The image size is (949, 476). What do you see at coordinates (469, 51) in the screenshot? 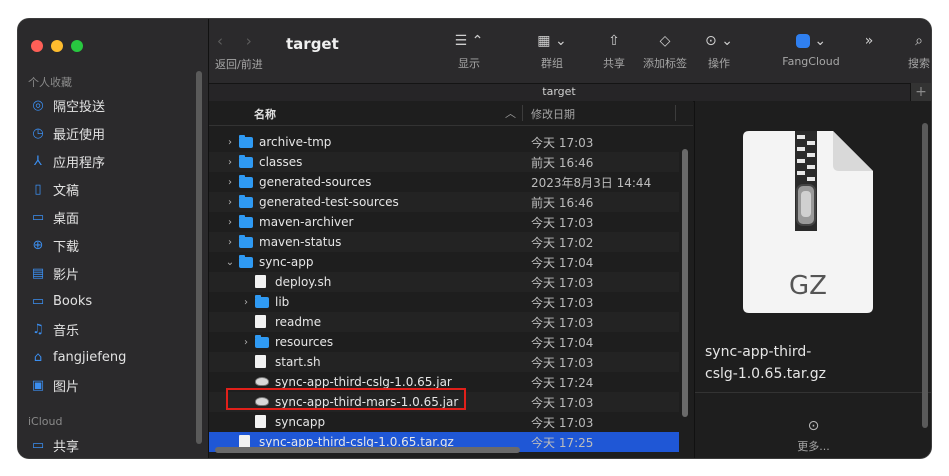
I see `view-button: ☰ ⌃ 显示` at bounding box center [469, 51].